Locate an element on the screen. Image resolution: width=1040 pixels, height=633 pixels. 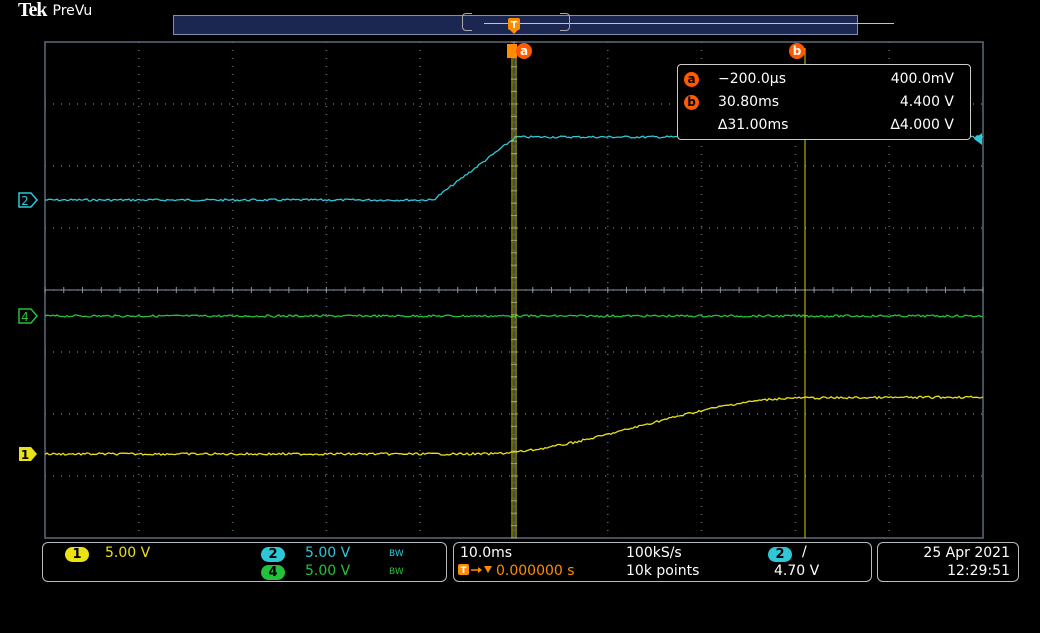
svg-text: 4 is located at coordinates (25, 317).